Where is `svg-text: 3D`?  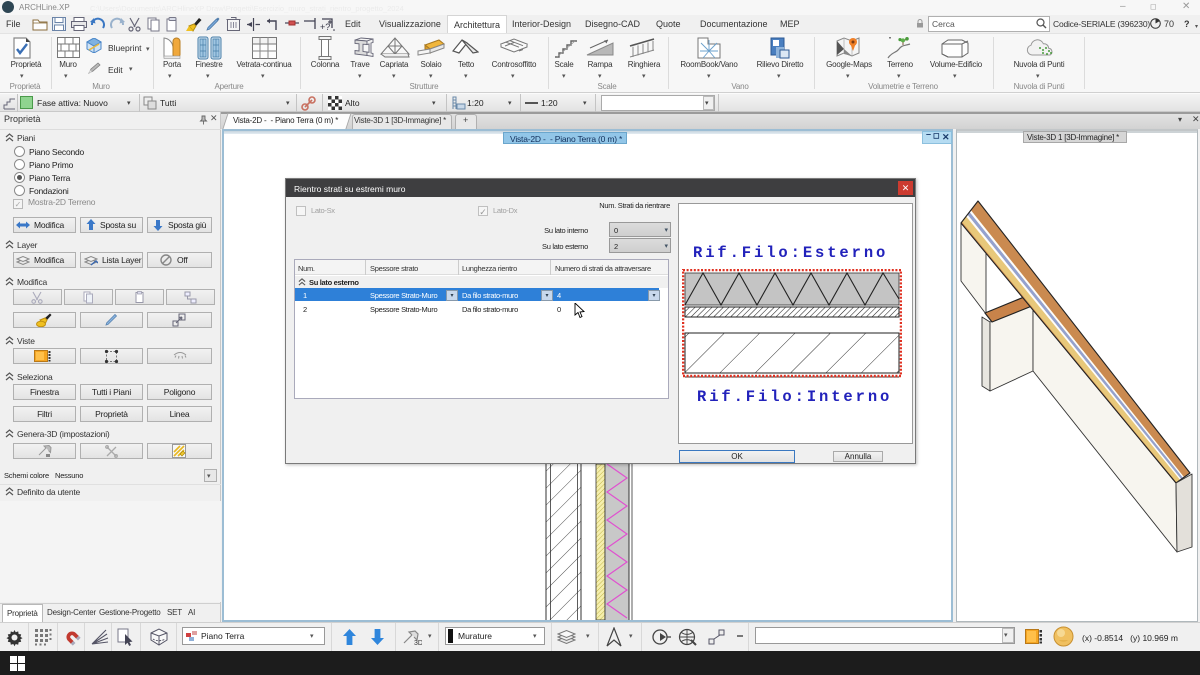 svg-text: 3D is located at coordinates (418, 643).